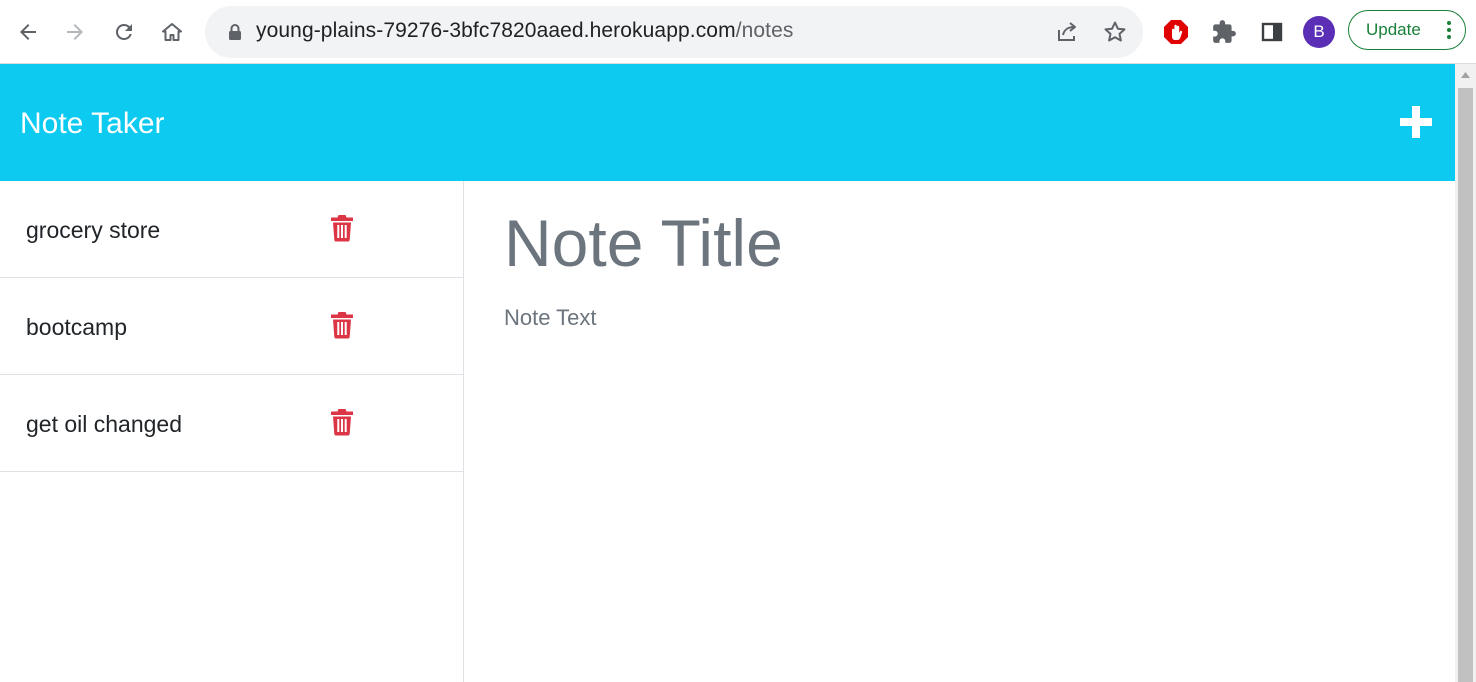 The image size is (1476, 682). I want to click on note-title-input: Note Title, so click(643, 243).